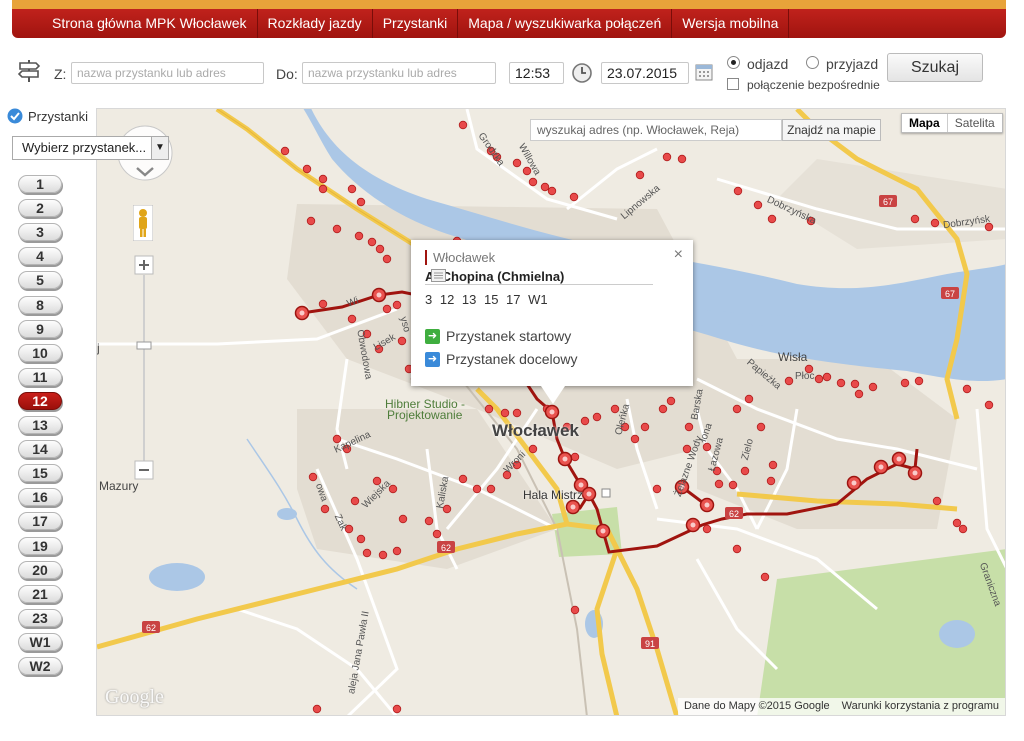  Describe the element at coordinates (40, 376) in the screenshot. I see `line-button-11: 11` at that location.